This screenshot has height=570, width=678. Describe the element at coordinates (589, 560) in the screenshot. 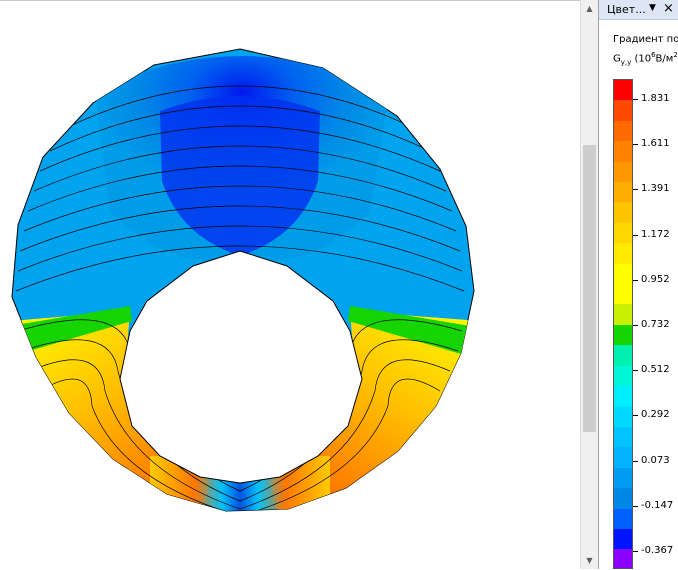

I see `arrow-down-icon: ▼` at that location.